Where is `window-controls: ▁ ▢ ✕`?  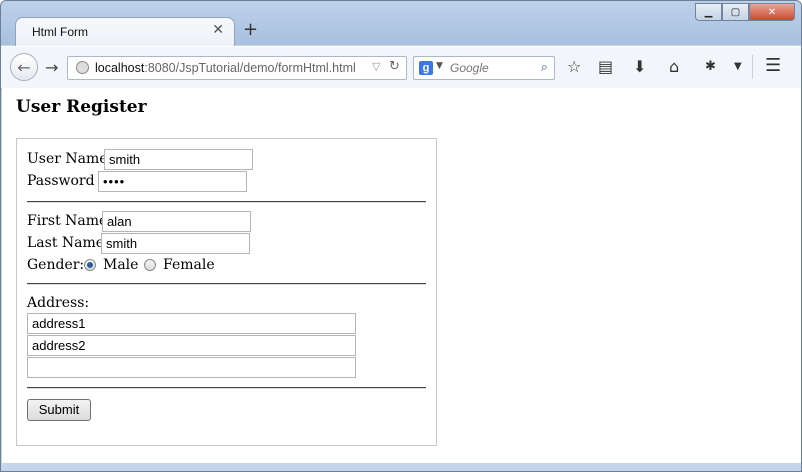
window-controls: ▁ ▢ ✕ is located at coordinates (745, 13).